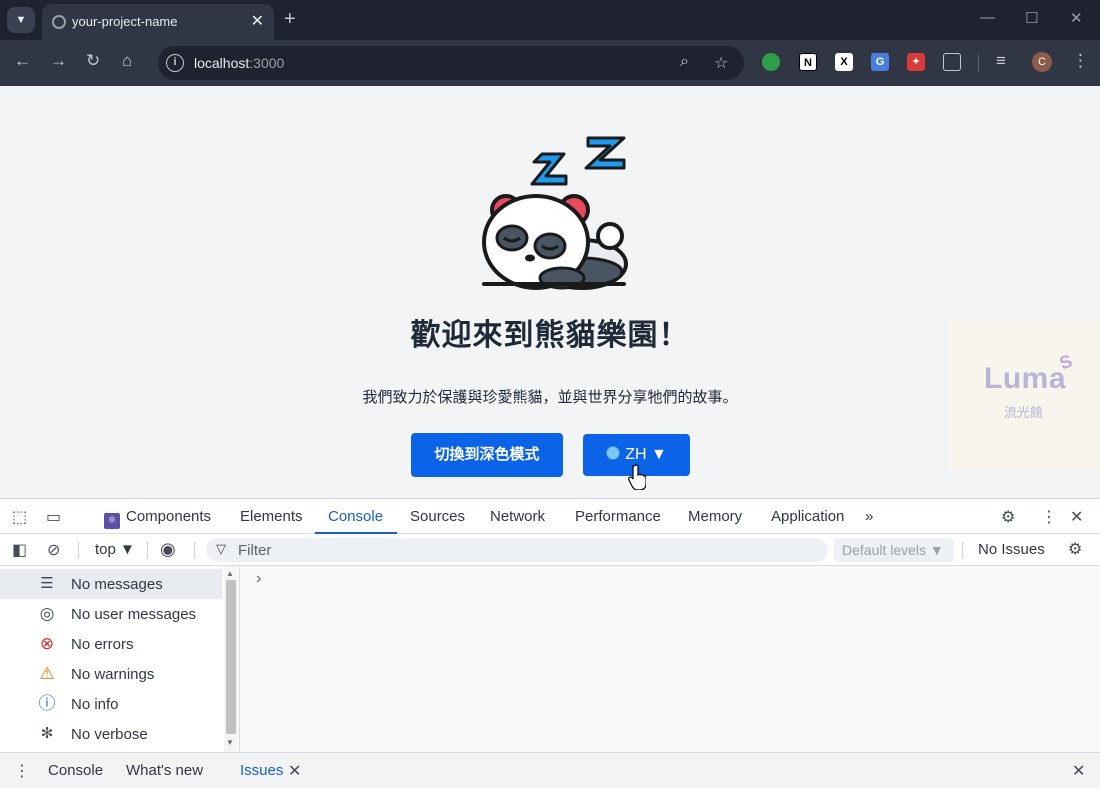 The width and height of the screenshot is (1100, 788). What do you see at coordinates (47, 583) in the screenshot?
I see `list-icon: ☰` at bounding box center [47, 583].